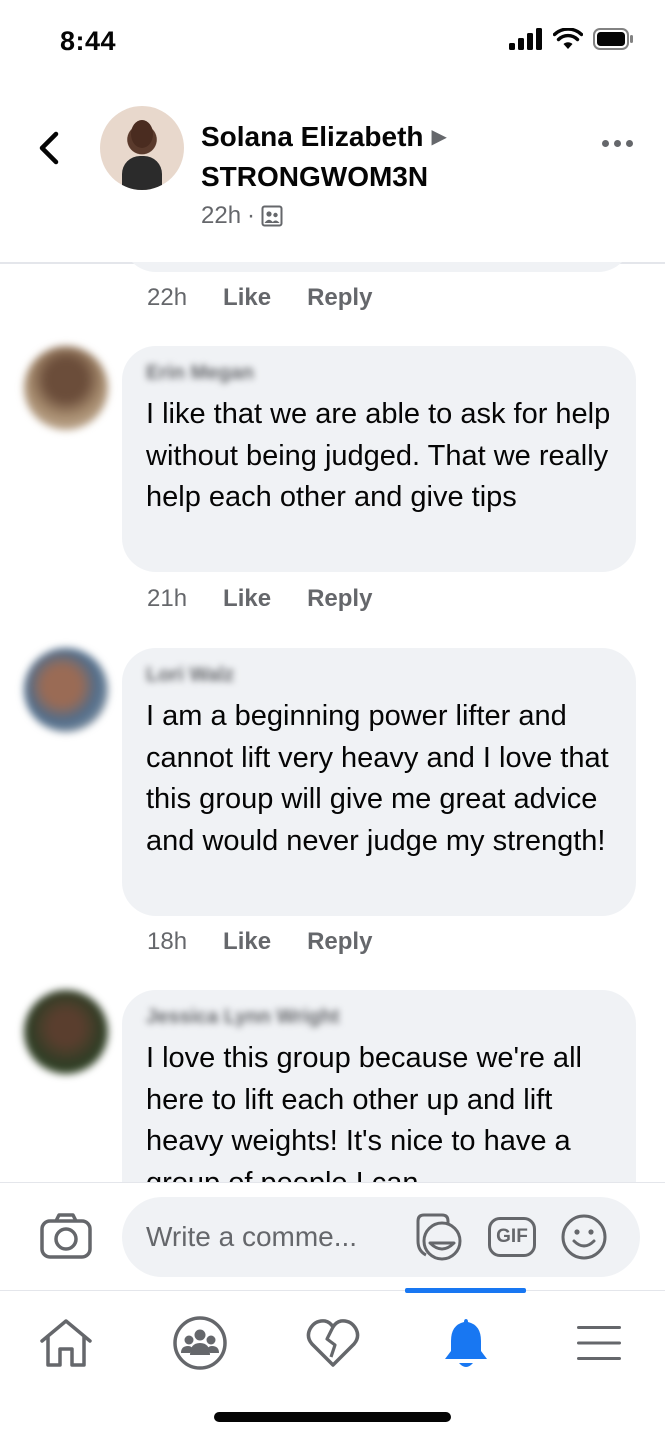 This screenshot has height=1440, width=665. What do you see at coordinates (525, 39) in the screenshot?
I see `signal-icon` at bounding box center [525, 39].